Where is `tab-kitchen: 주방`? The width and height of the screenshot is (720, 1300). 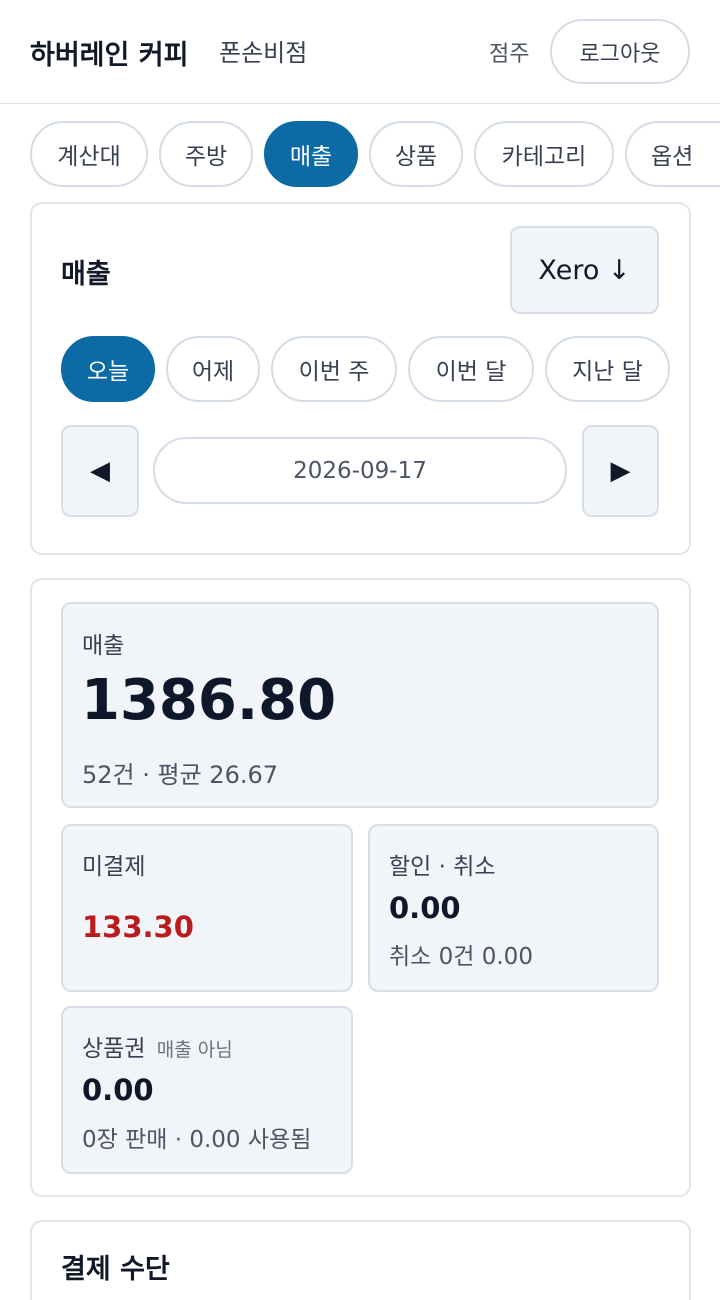 tab-kitchen: 주방 is located at coordinates (206, 154).